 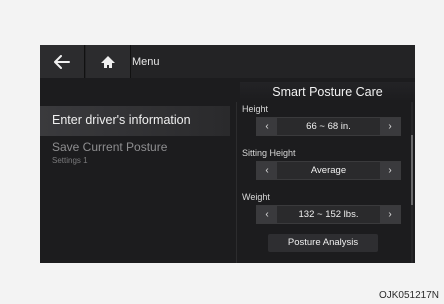 I want to click on height-increase-button: ›, so click(x=390, y=126).